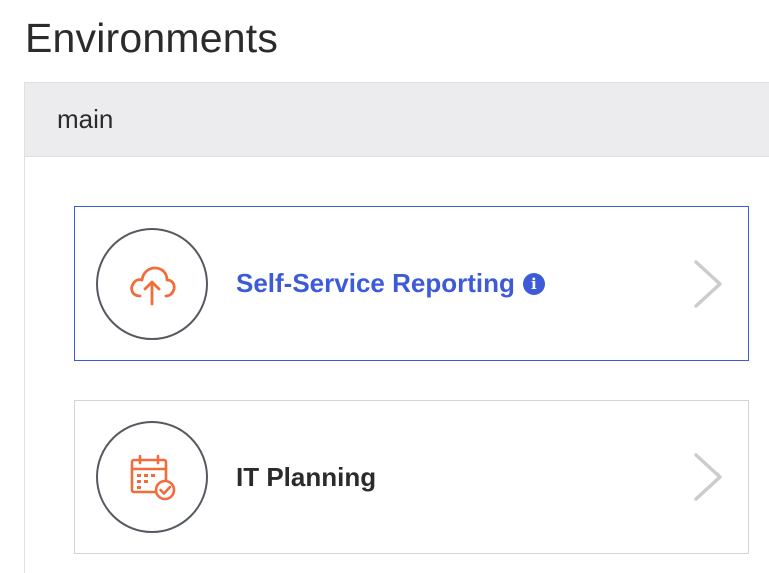 This screenshot has height=573, width=769. What do you see at coordinates (152, 38) in the screenshot?
I see `page-title: Environments` at bounding box center [152, 38].